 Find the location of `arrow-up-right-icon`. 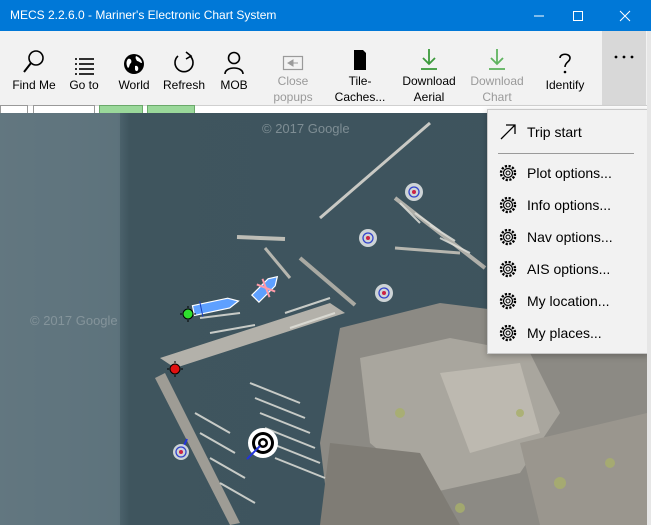

arrow-up-right-icon is located at coordinates (508, 132).